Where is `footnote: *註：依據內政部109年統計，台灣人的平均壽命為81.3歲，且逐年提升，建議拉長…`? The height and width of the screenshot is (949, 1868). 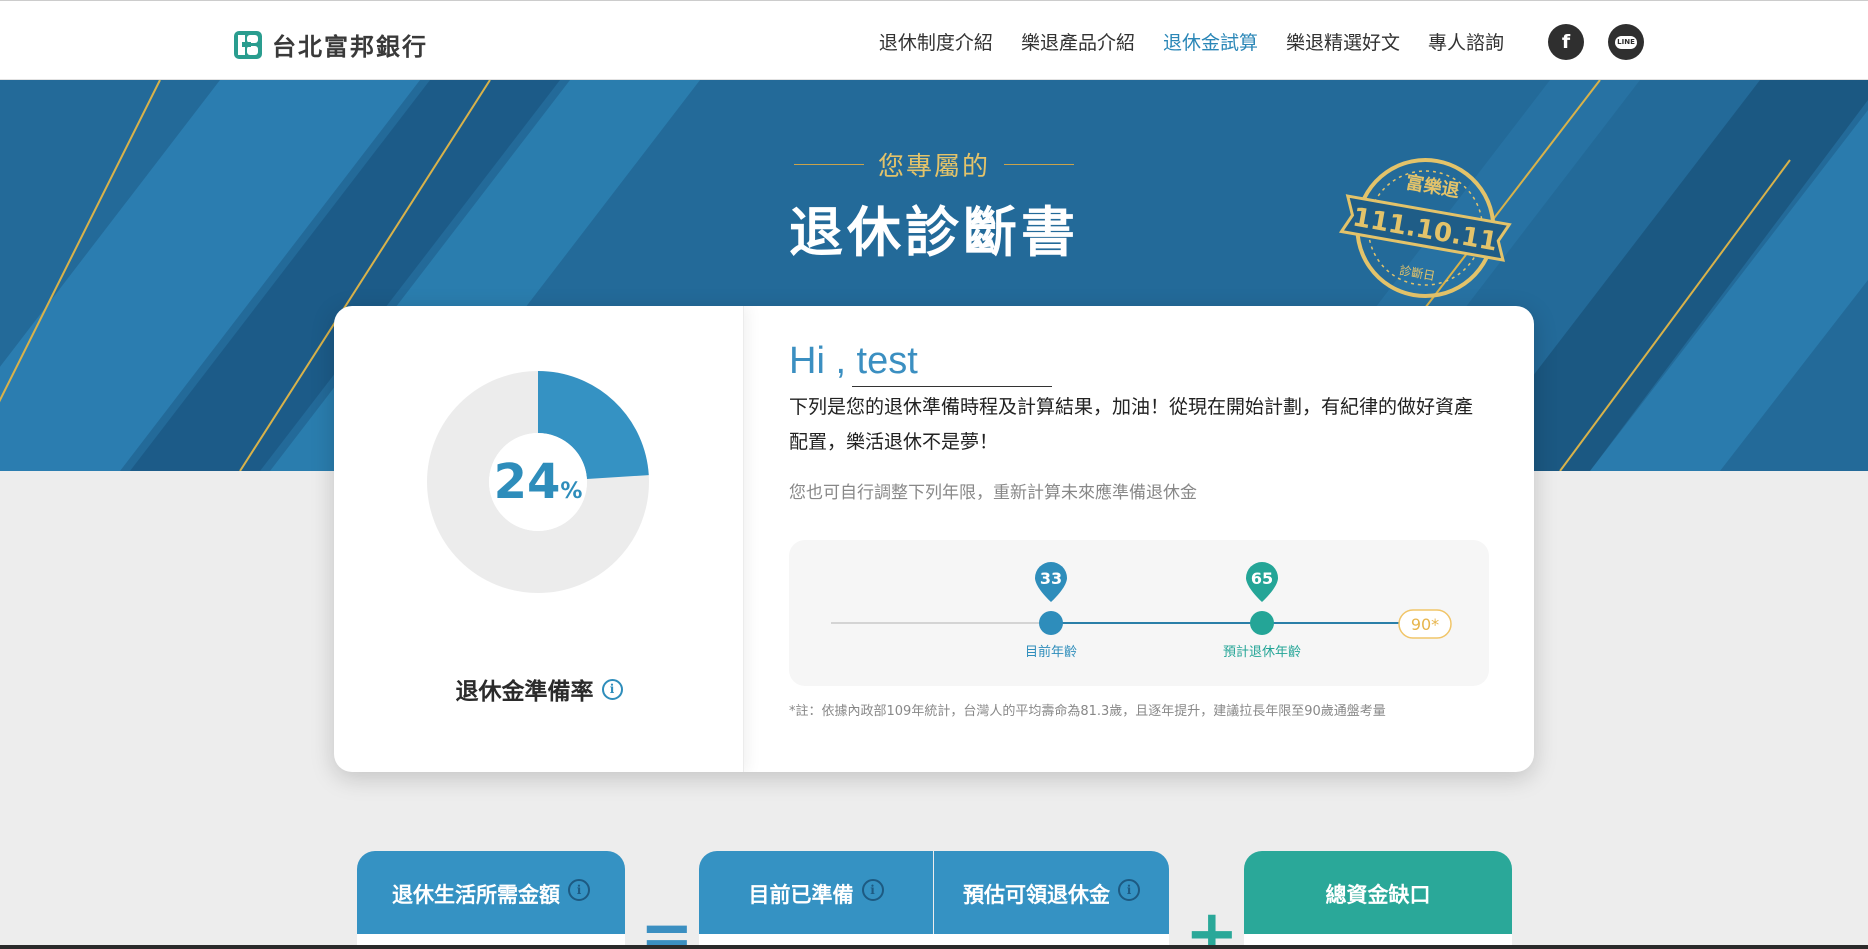
footnote: *註：依據內政部109年統計，台灣人的平均壽命為81.3歲，且逐年提升，建議拉長… is located at coordinates (1087, 711).